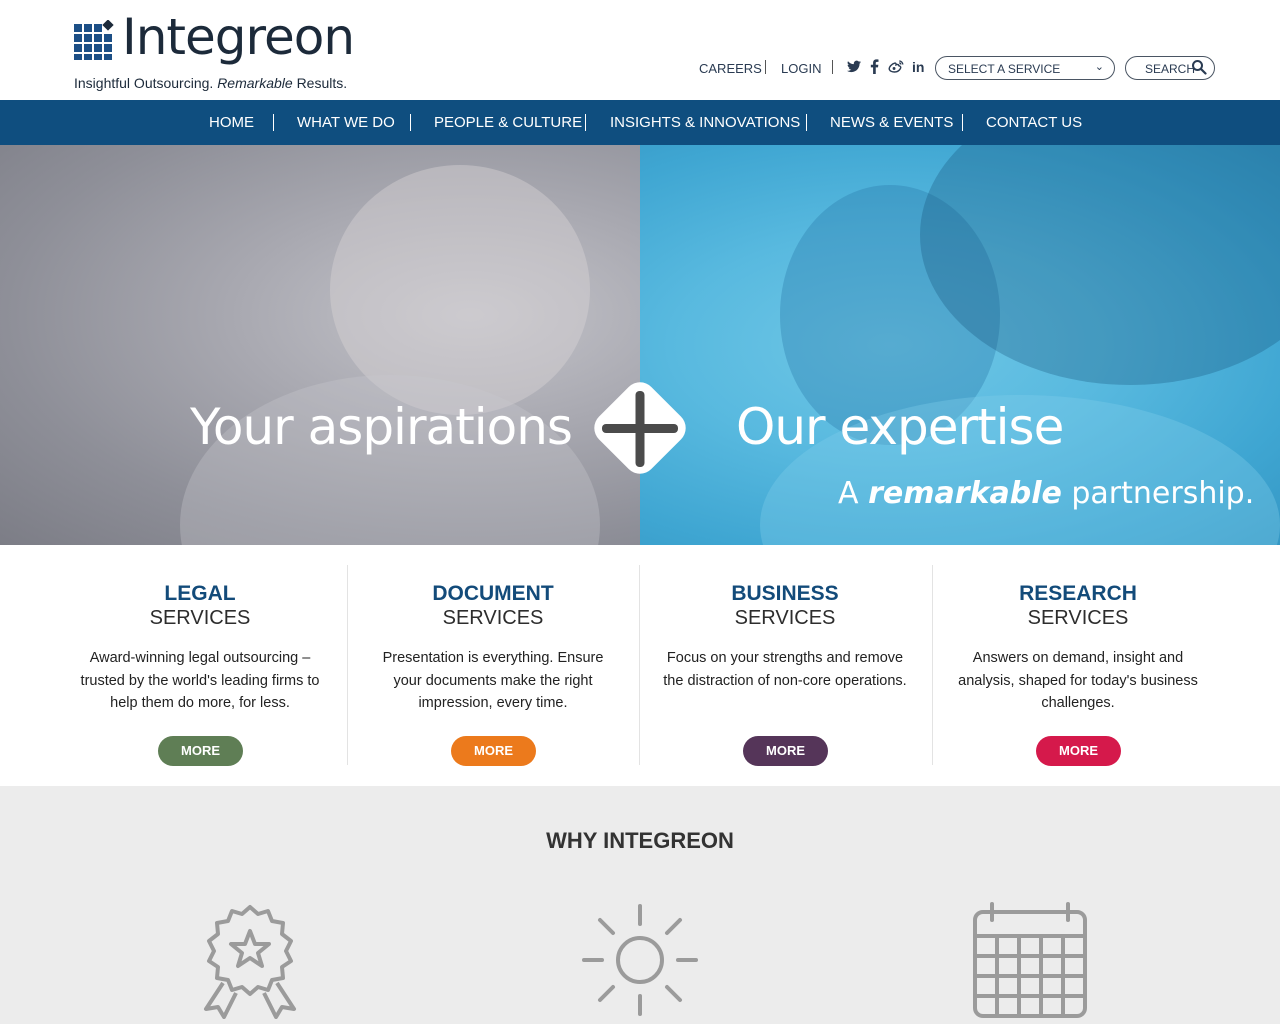  What do you see at coordinates (493, 593) in the screenshot?
I see `service-title: DOCUMENT` at bounding box center [493, 593].